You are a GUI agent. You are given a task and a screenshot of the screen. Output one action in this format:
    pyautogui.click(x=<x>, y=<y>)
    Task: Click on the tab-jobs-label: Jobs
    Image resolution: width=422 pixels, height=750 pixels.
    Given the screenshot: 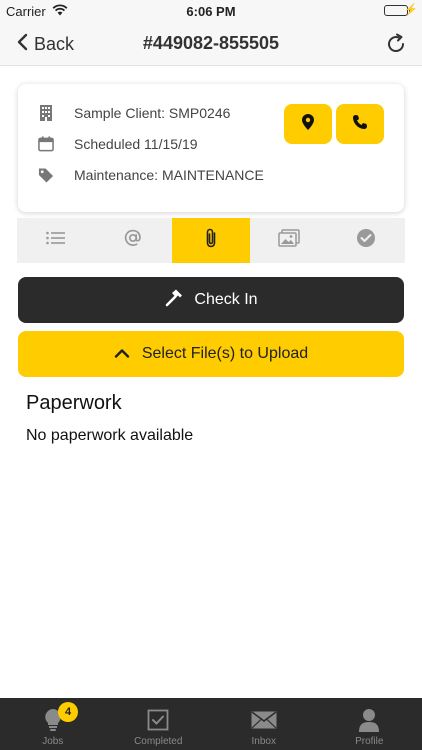 What is the action you would take?
    pyautogui.click(x=53, y=741)
    